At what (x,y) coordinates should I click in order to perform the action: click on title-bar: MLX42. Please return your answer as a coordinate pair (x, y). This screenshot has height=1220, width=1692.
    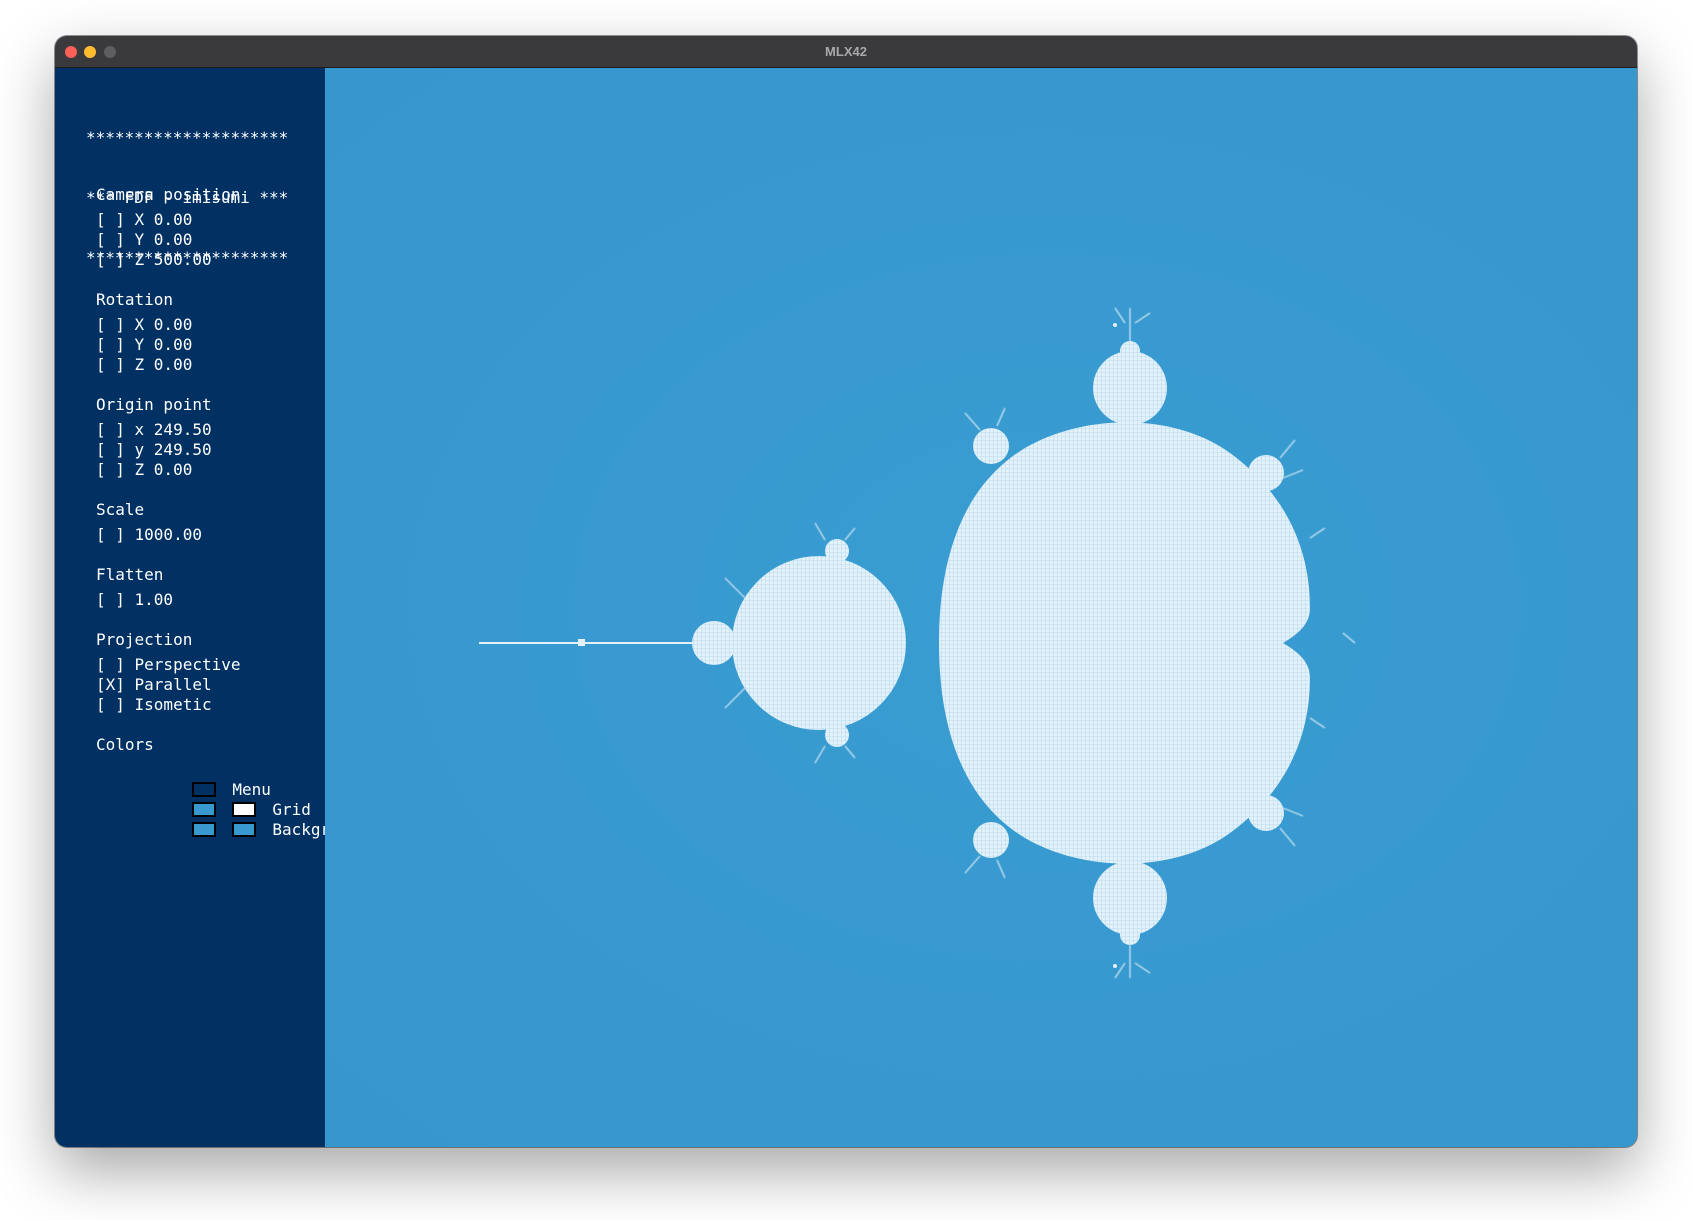
    Looking at the image, I should click on (846, 52).